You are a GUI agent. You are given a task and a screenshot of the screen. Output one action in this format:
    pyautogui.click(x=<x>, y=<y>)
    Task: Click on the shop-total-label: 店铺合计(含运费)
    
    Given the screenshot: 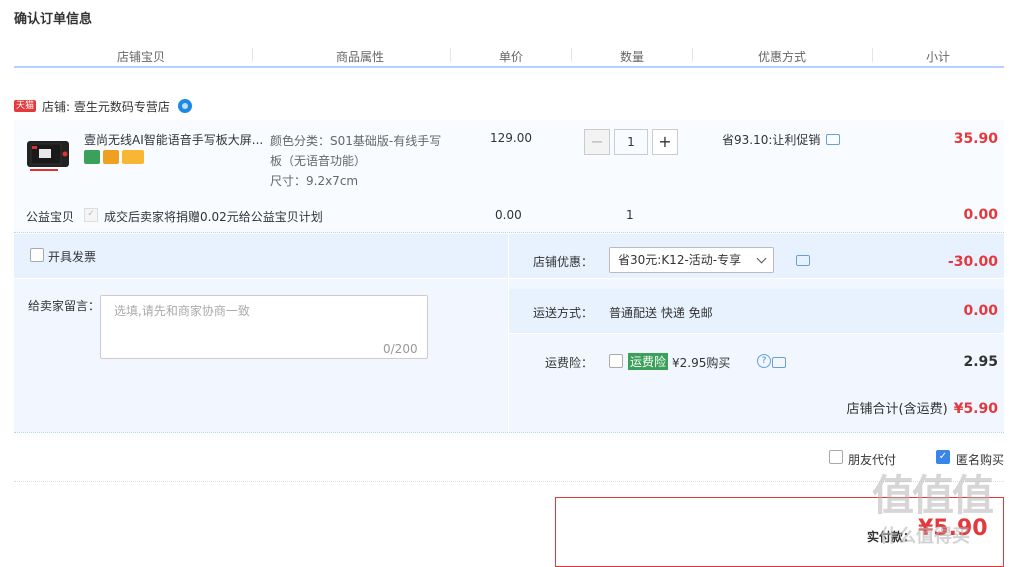 What is the action you would take?
    pyautogui.click(x=897, y=409)
    